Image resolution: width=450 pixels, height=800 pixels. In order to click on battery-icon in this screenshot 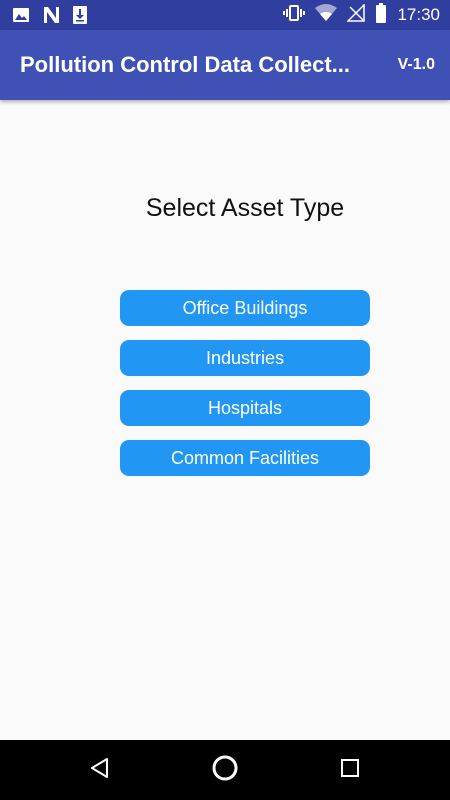, I will do `click(381, 15)`.